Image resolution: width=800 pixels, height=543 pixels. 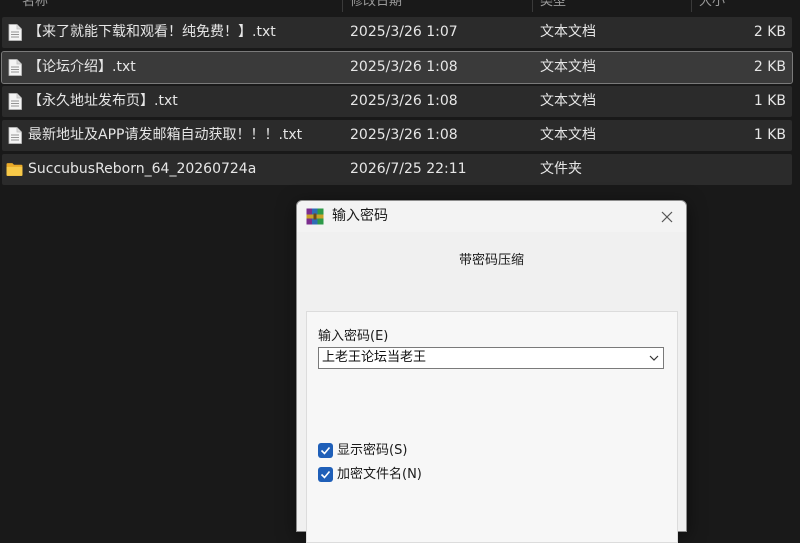 What do you see at coordinates (315, 216) in the screenshot?
I see `winrar-icon` at bounding box center [315, 216].